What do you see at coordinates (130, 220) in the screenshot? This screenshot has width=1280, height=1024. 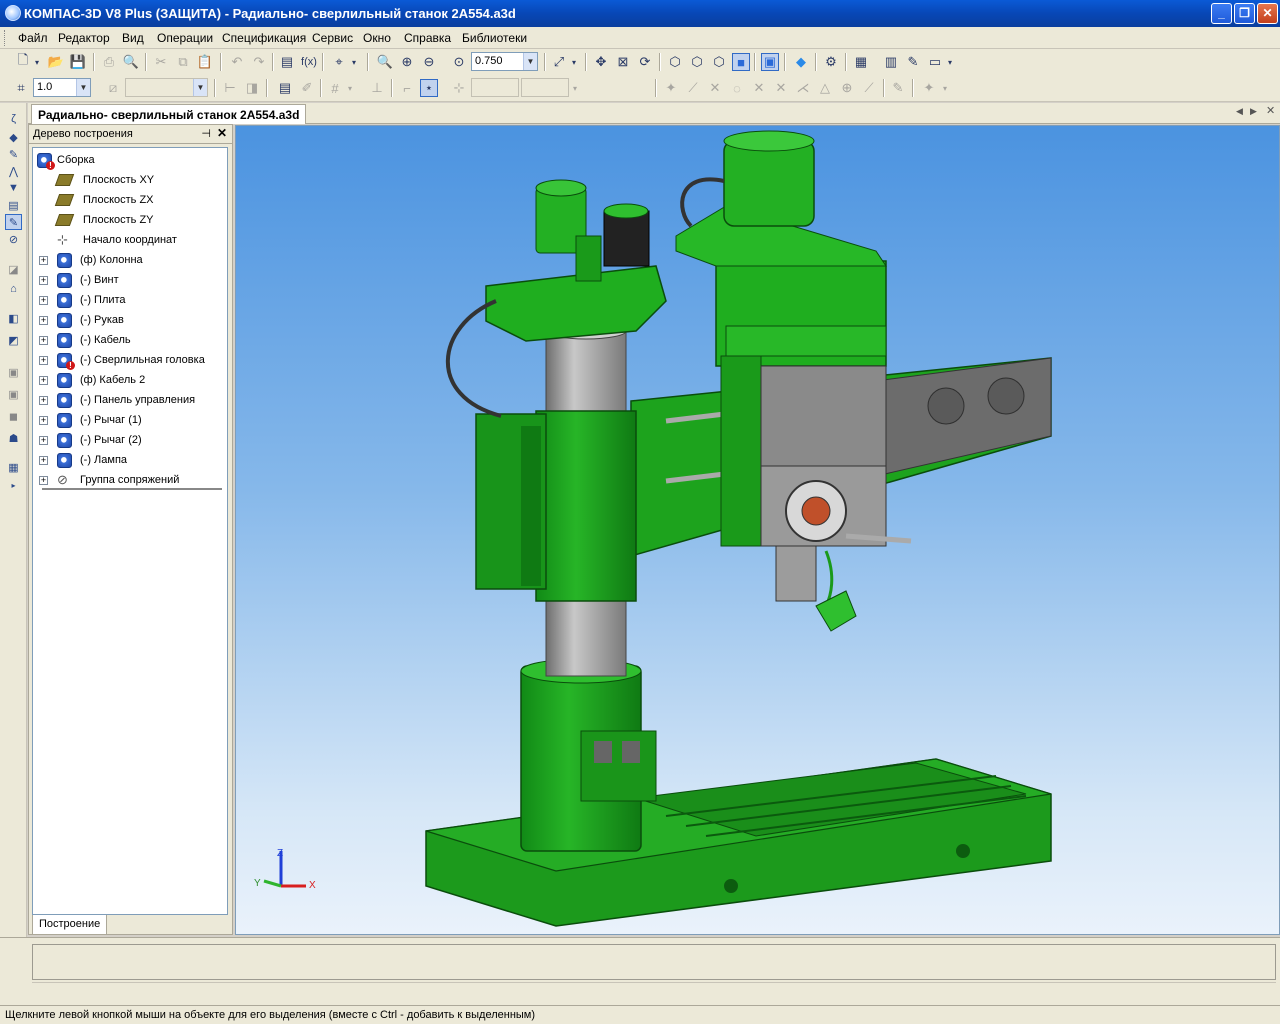 I see `tree-item-plane-zy: Плоскость ZY` at bounding box center [130, 220].